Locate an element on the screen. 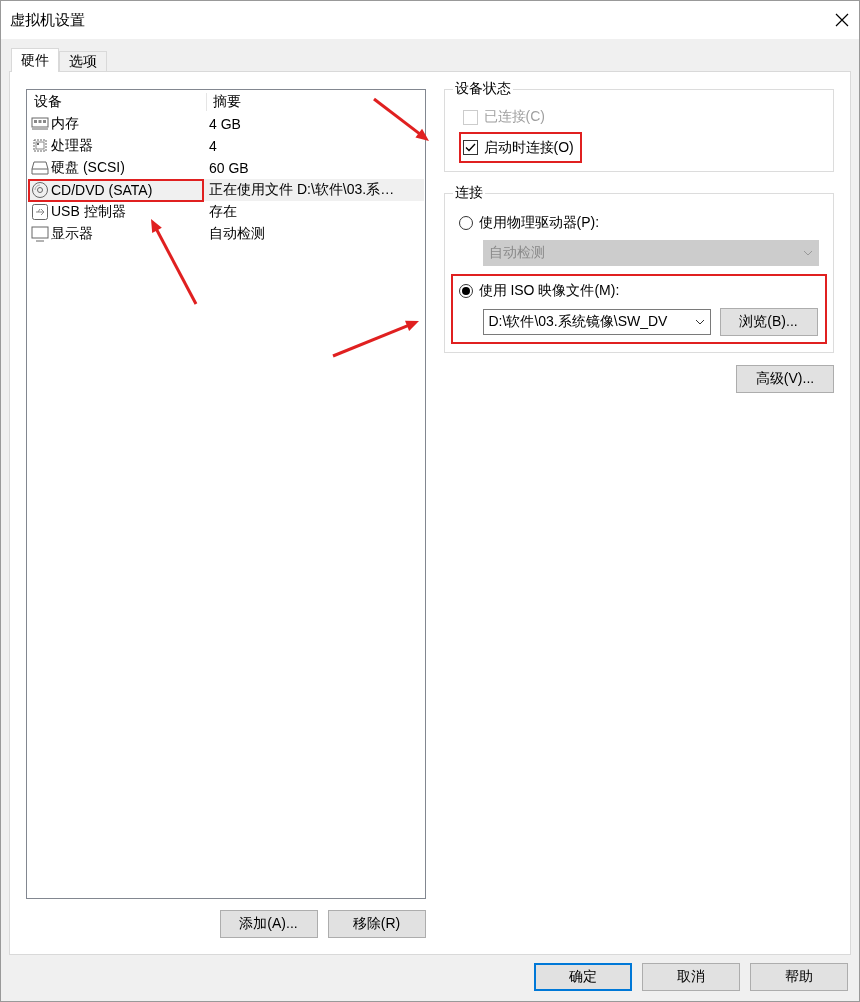  device-row: 内存 4 GB is located at coordinates (226, 124).